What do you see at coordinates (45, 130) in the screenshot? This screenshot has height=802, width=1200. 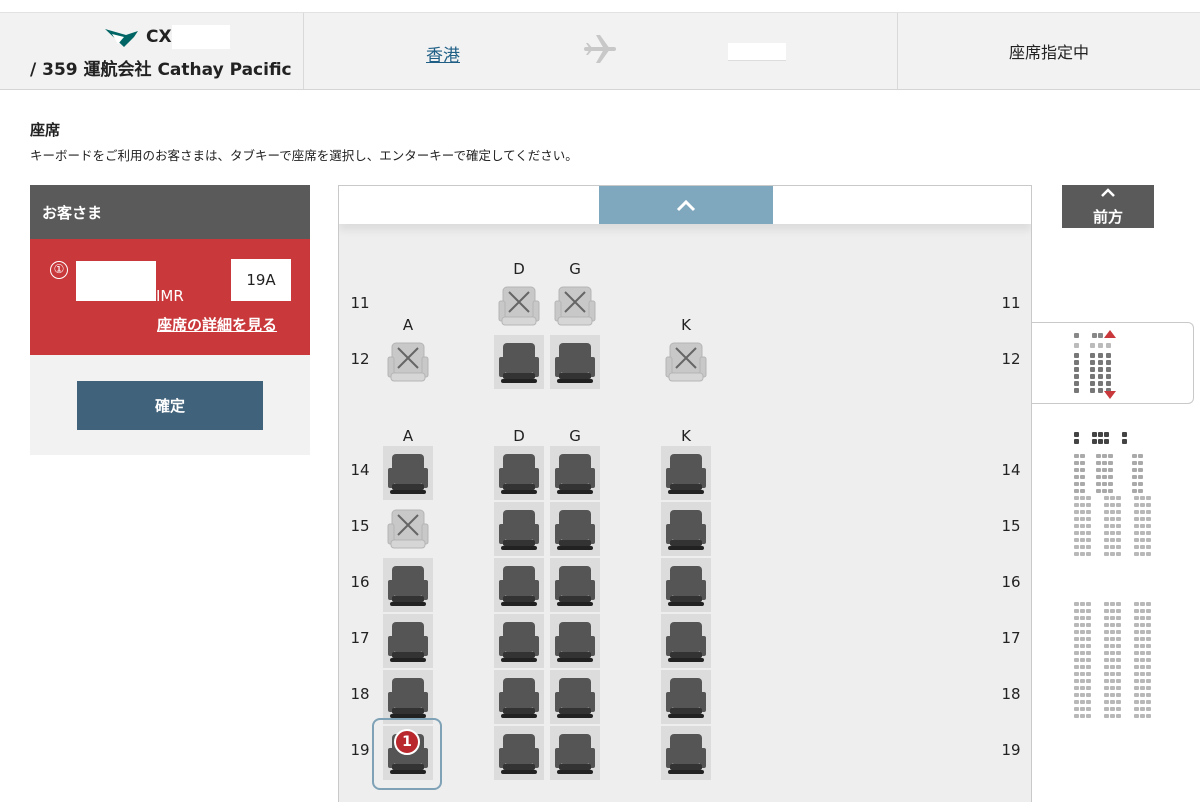 I see `section-title: 座席` at bounding box center [45, 130].